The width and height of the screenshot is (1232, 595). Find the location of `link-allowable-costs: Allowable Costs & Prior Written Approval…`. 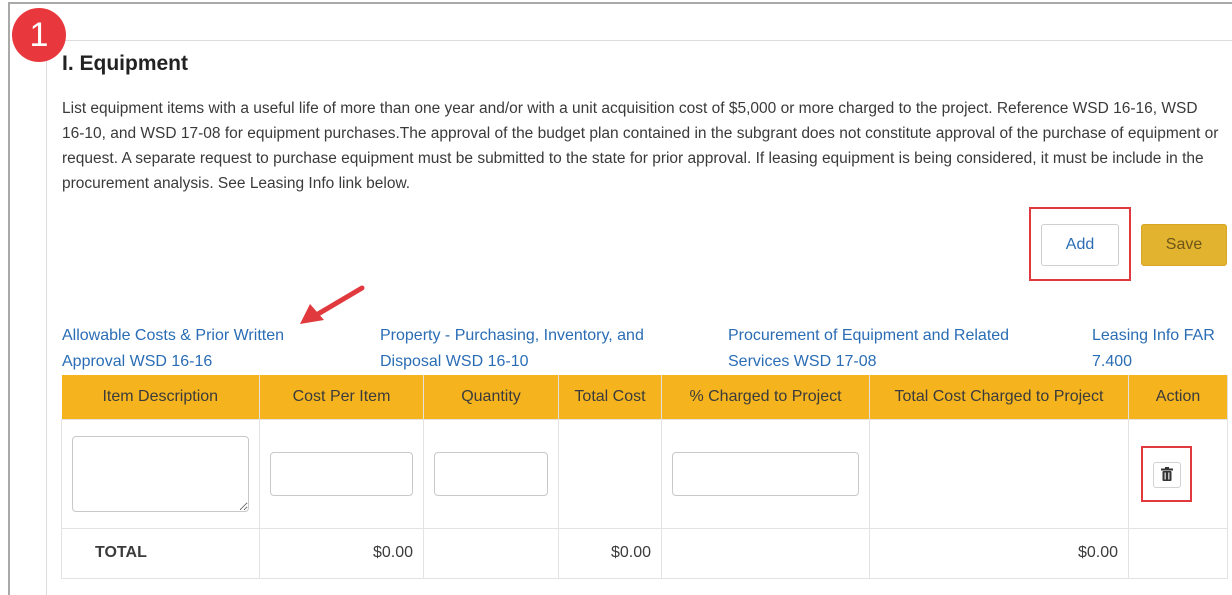

link-allowable-costs: Allowable Costs & Prior Written Approval… is located at coordinates (173, 349).